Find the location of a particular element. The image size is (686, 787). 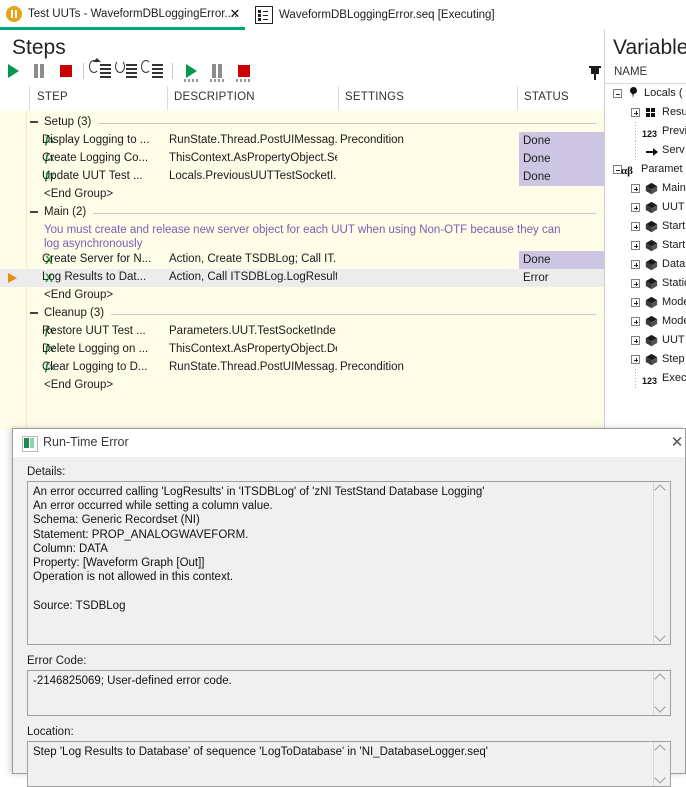

column-header-status: STATUS is located at coordinates (546, 97).